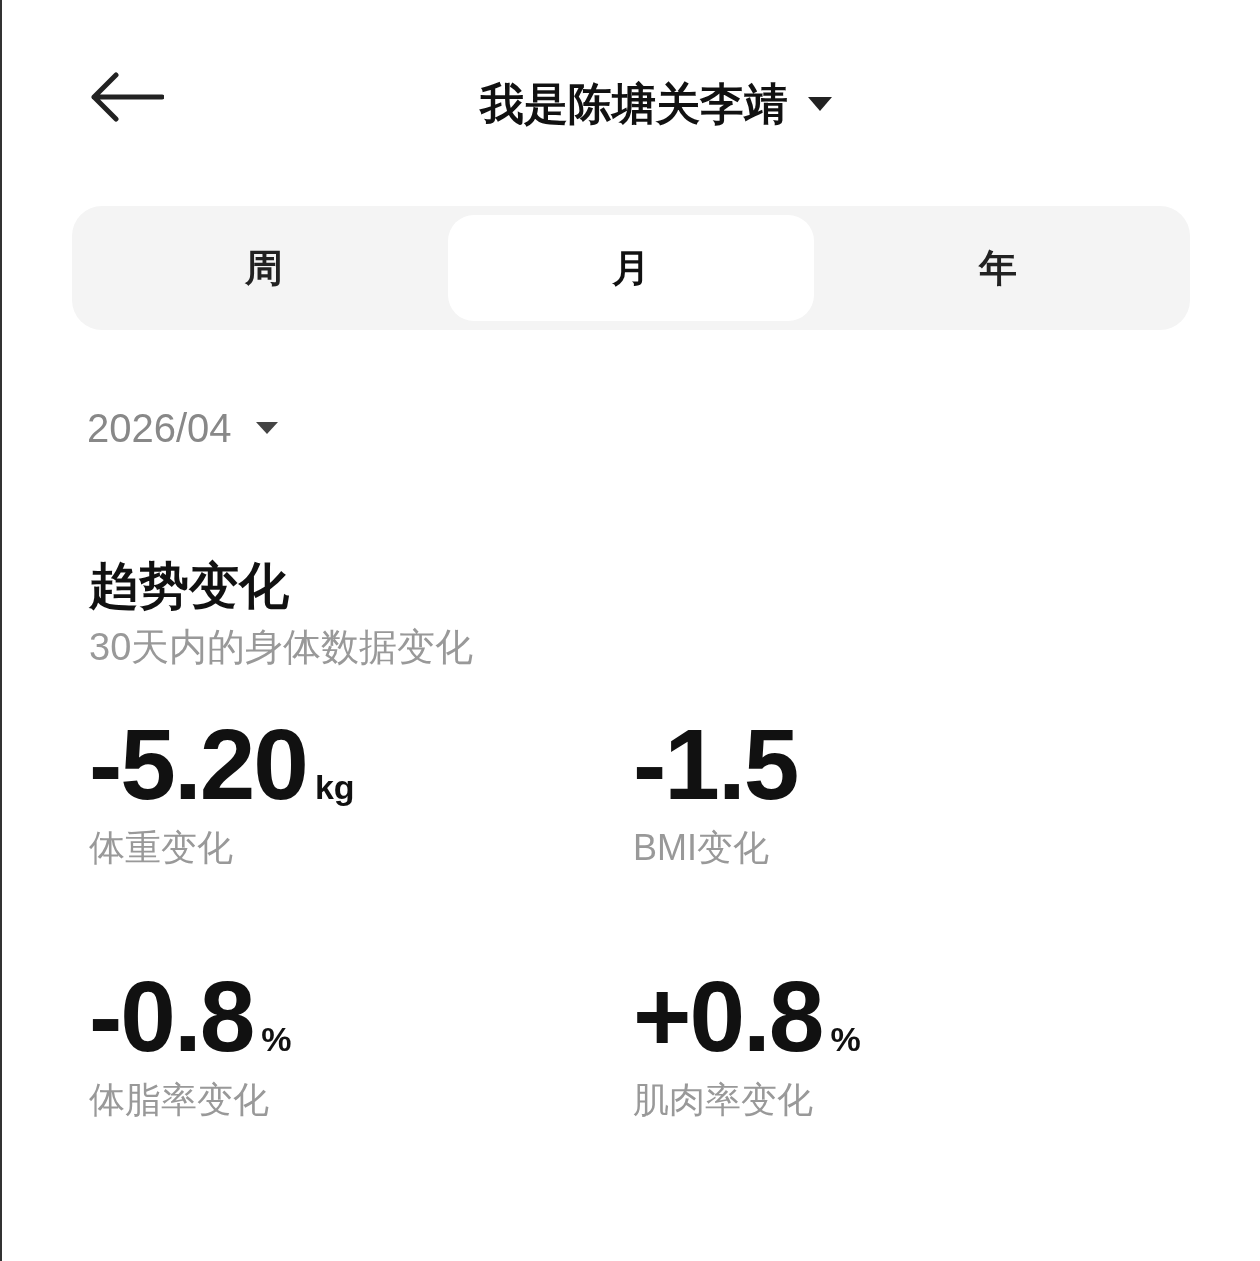  I want to click on stat-value: -5.20, so click(198, 764).